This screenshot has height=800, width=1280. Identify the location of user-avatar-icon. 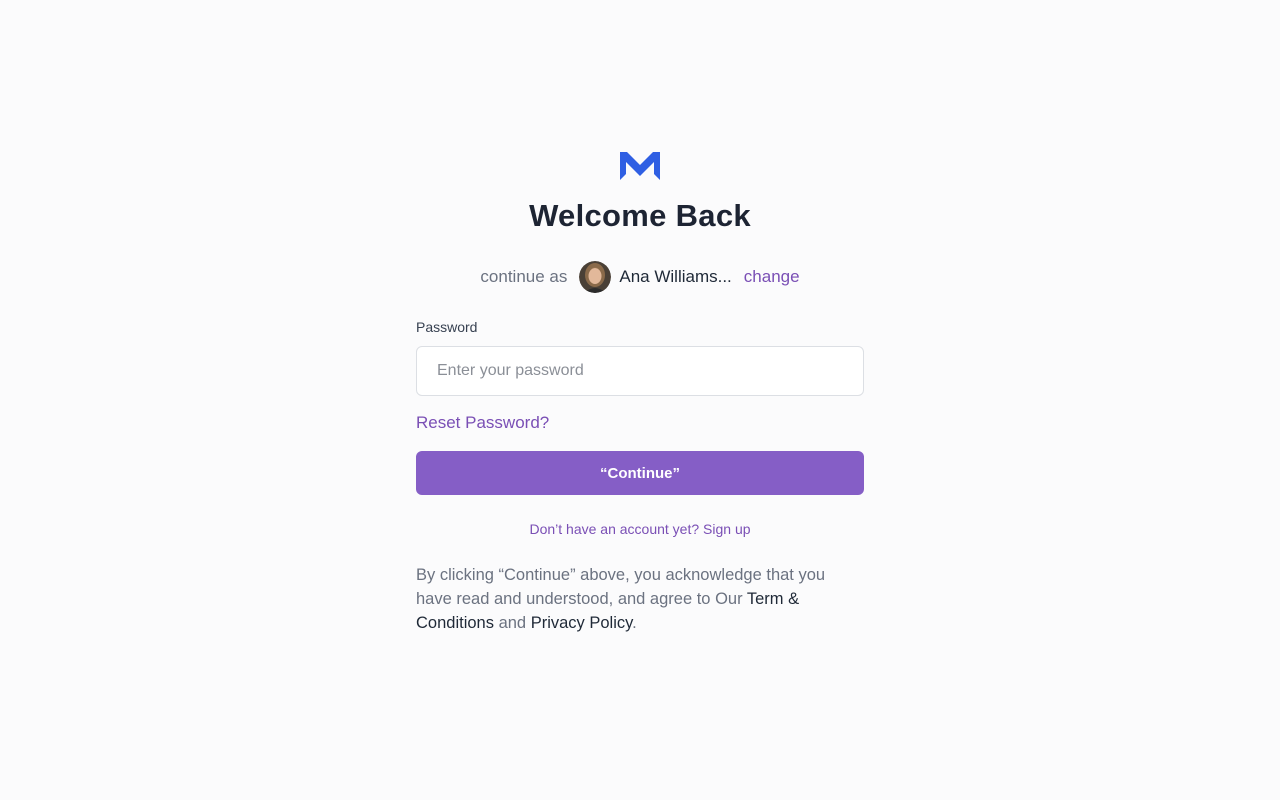
(595, 277).